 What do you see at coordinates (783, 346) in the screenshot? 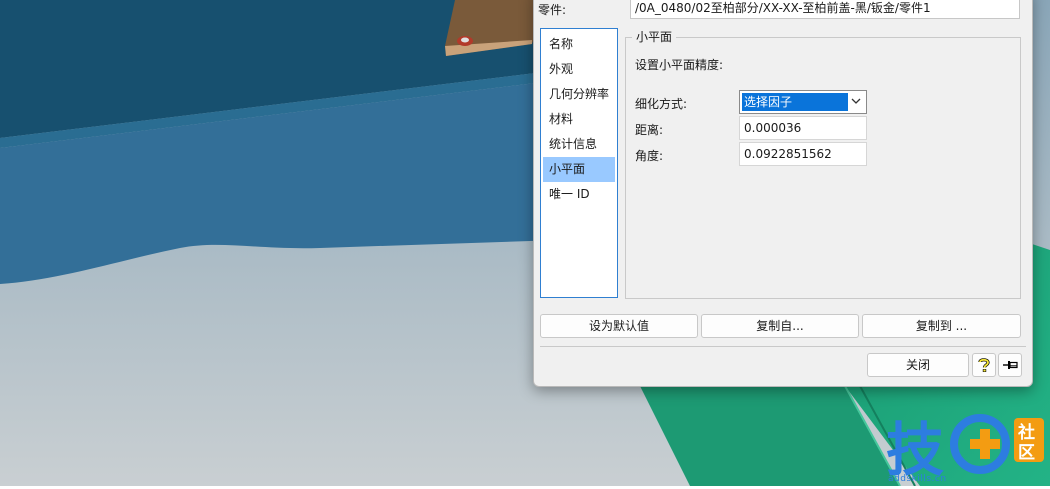
I see `dialog-separator` at bounding box center [783, 346].